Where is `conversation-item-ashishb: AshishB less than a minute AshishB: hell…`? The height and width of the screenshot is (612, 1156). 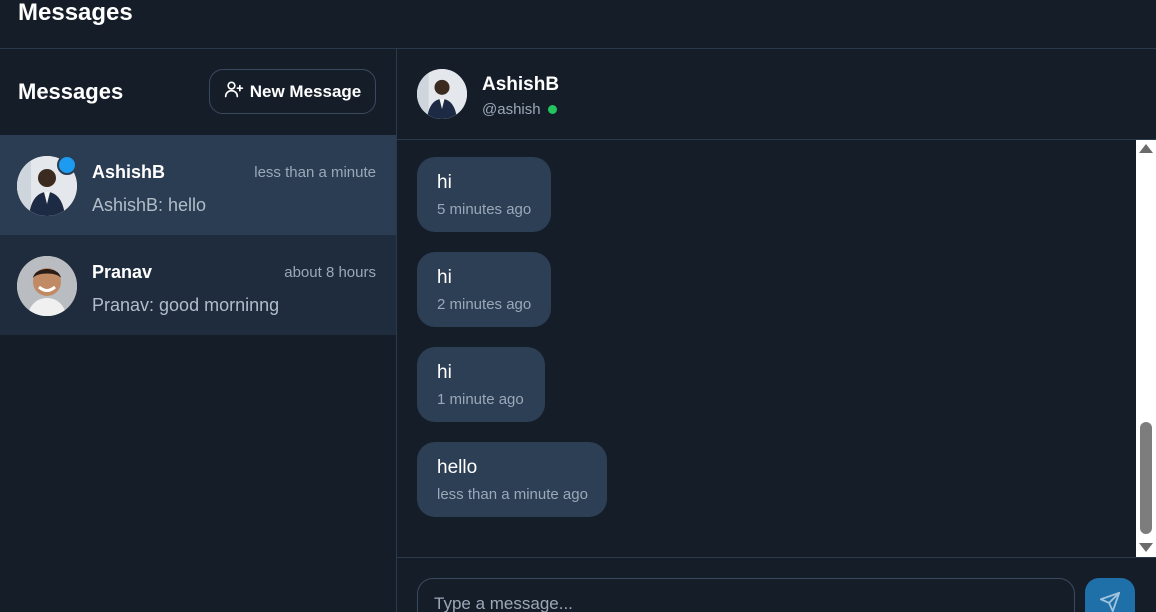
conversation-item-ashishb: AshishB less than a minute AshishB: hell… is located at coordinates (198, 185).